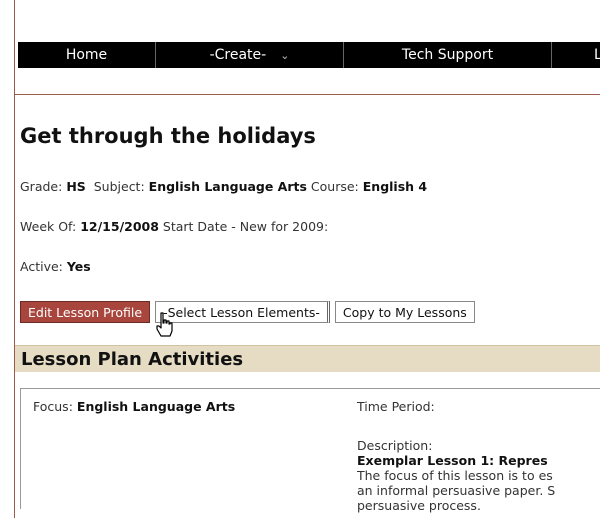 The height and width of the screenshot is (518, 600). I want to click on nav-item-partial: L, so click(576, 55).